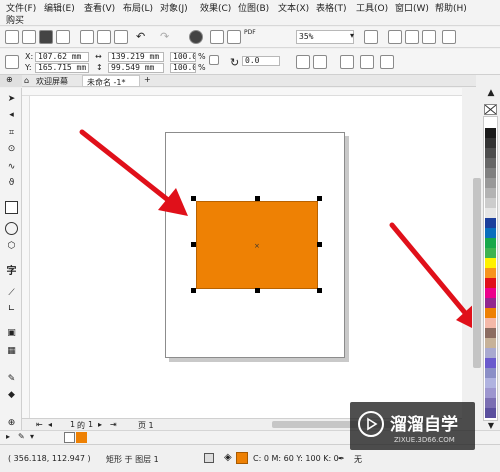 The image size is (500, 472). I want to click on fill-bucket-icon: ◈, so click(228, 457).